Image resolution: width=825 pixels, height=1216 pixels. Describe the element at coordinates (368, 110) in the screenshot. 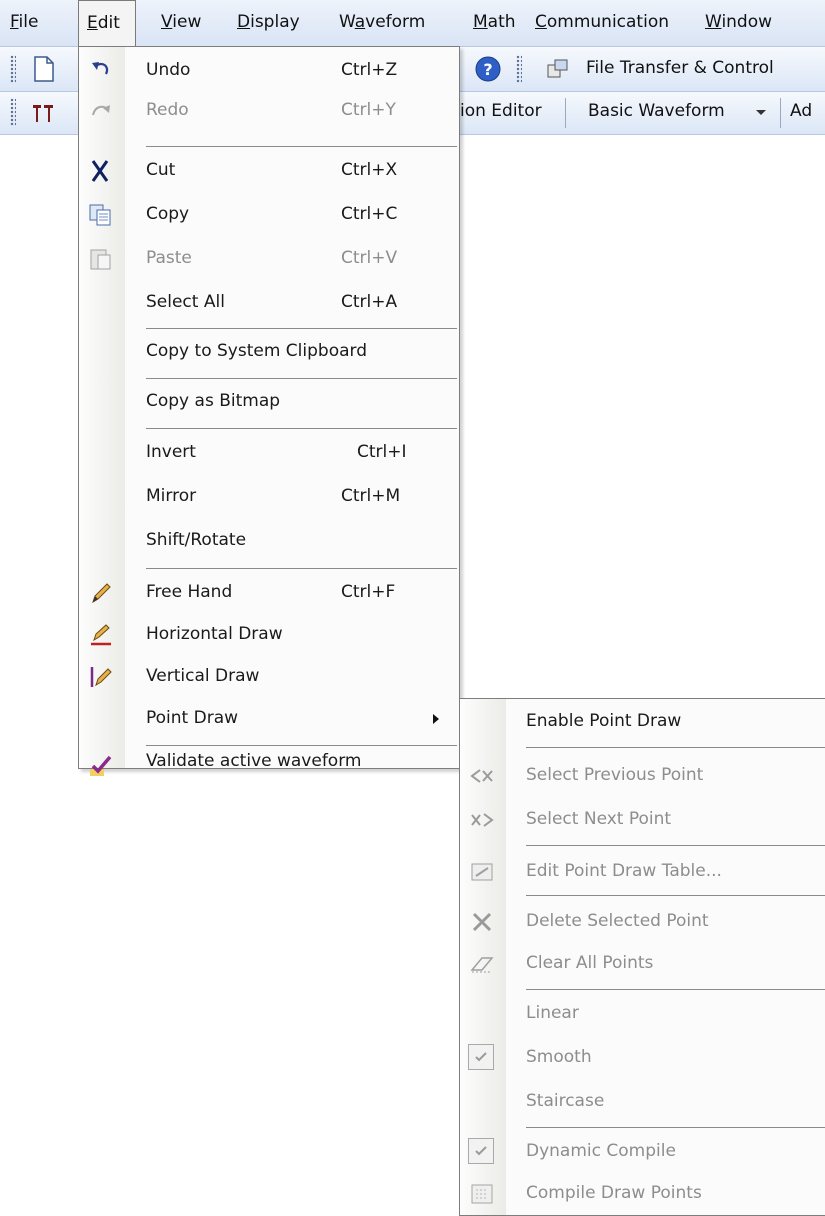

I see `menu-item-shortcut: Ctrl+Y` at that location.